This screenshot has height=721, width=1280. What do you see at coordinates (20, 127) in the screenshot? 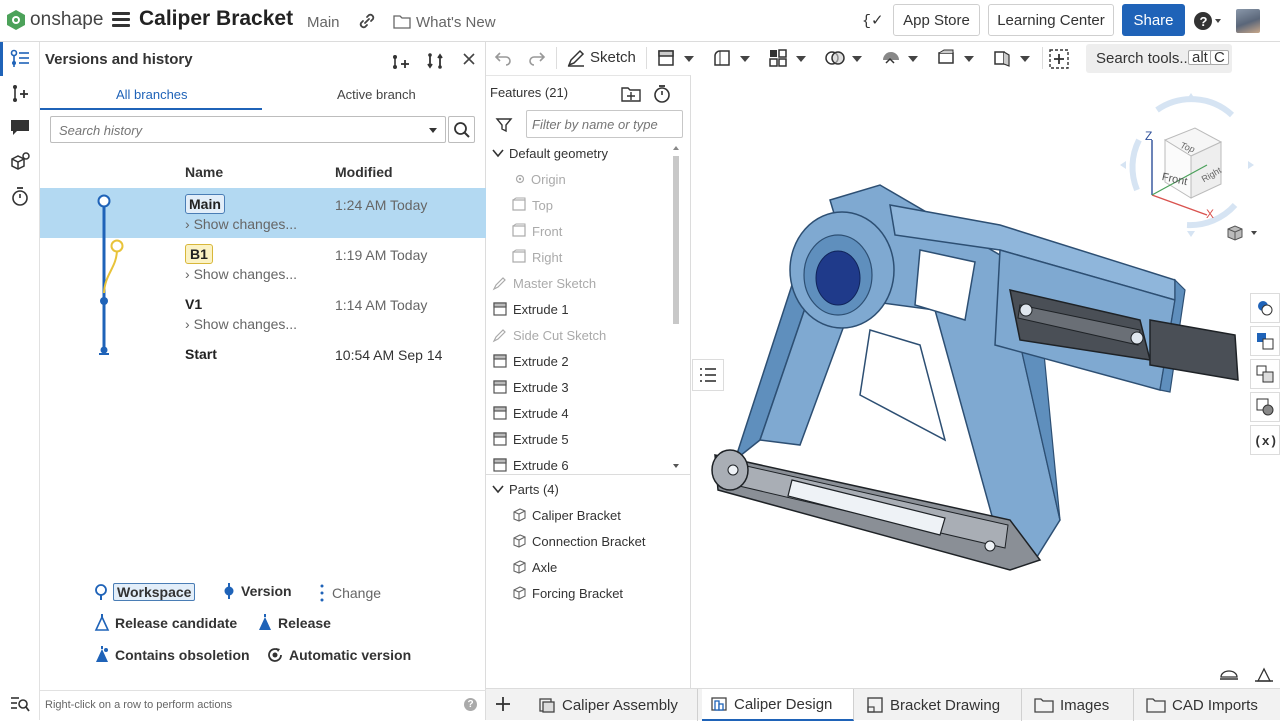
I see `comments-icon` at bounding box center [20, 127].